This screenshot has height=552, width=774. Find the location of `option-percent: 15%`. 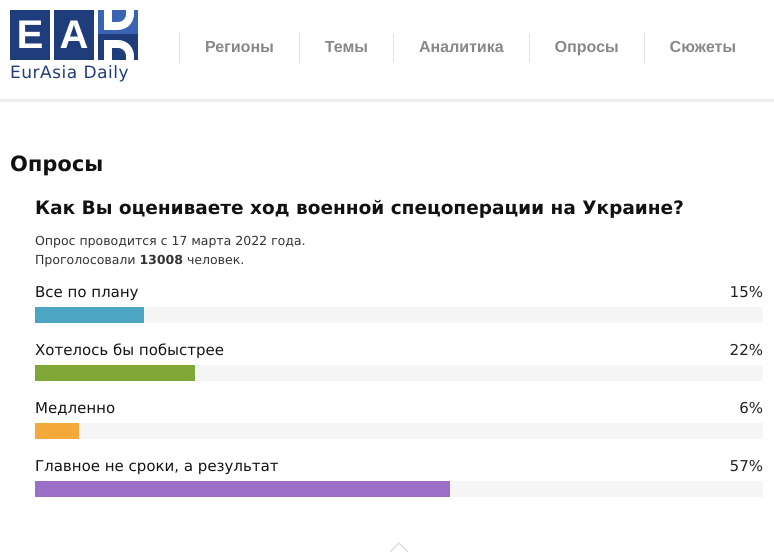

option-percent: 15% is located at coordinates (746, 292).